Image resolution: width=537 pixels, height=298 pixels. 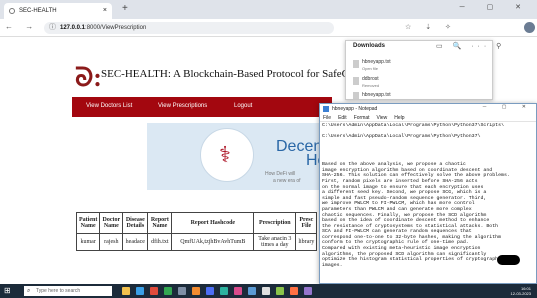 What do you see at coordinates (520, 293) in the screenshot?
I see `clock-date: 12-03-2023` at bounding box center [520, 293].